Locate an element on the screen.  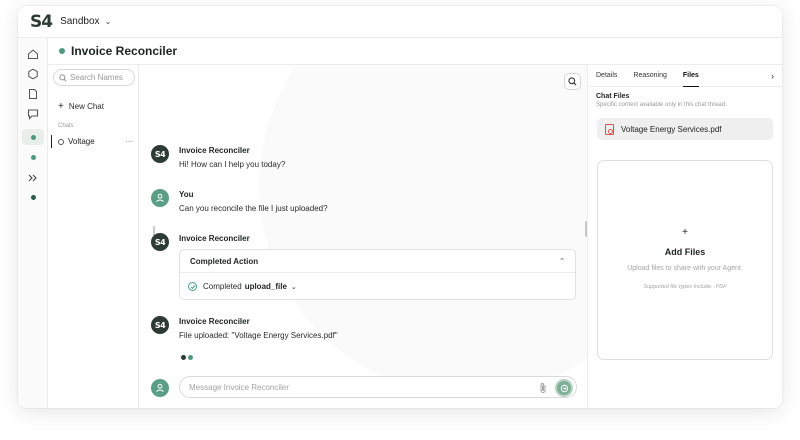
file-name: Voltage Energy Services.pdf is located at coordinates (671, 129).